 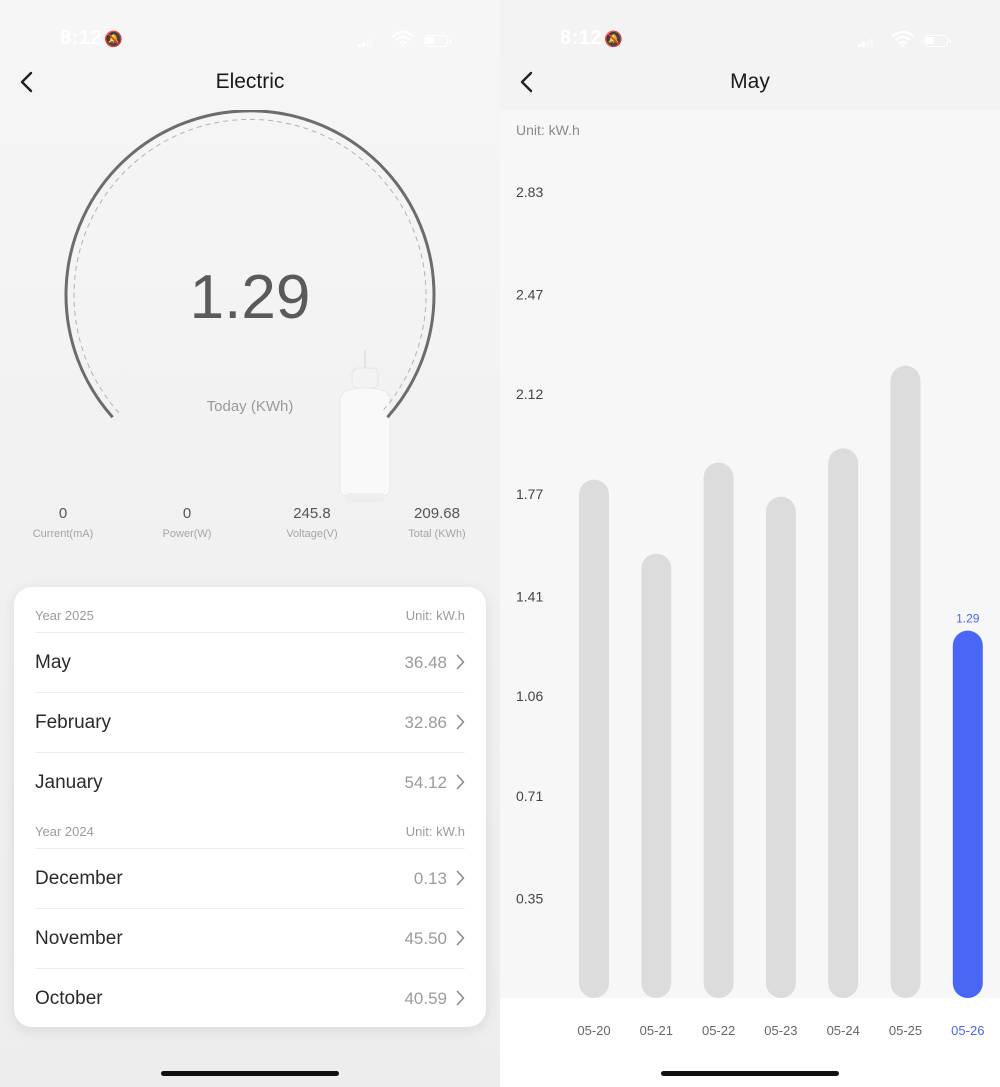 I want to click on stat-label: Power(W), so click(x=187, y=534).